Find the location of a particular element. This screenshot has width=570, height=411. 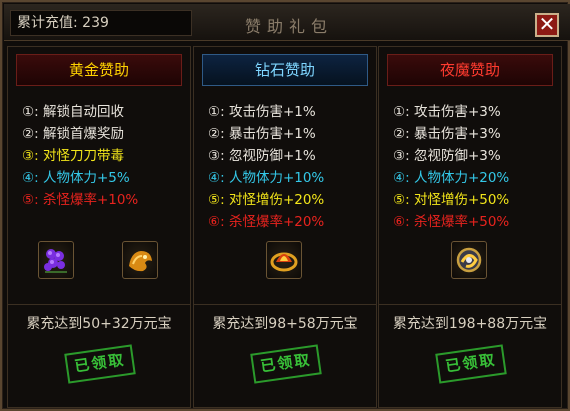

golden-orb-icon is located at coordinates (469, 260).